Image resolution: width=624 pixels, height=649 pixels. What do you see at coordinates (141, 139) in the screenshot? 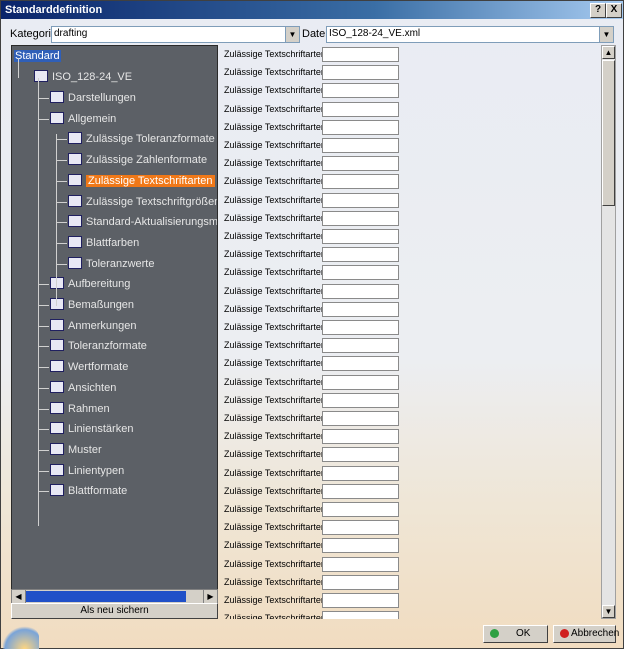
I see `tree-item: Zulässige Toleranzformate` at bounding box center [141, 139].